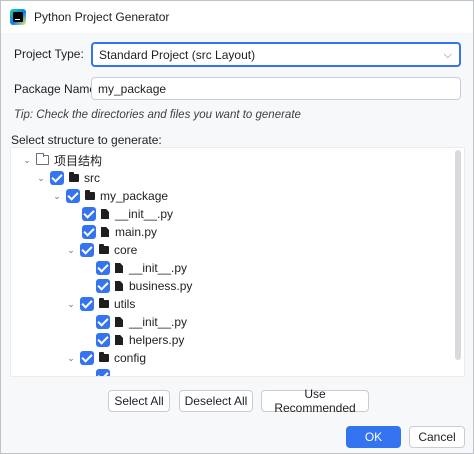 The image size is (474, 454). What do you see at coordinates (276, 88) in the screenshot?
I see `package-name-input` at bounding box center [276, 88].